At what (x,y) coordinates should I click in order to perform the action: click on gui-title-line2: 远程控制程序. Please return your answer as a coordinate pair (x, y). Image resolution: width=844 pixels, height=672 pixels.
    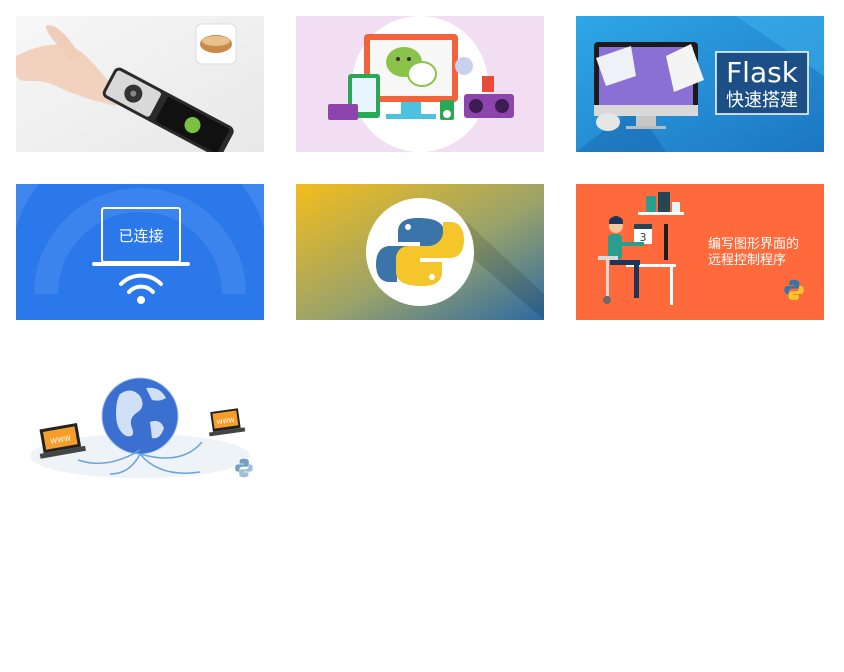
    Looking at the image, I should click on (747, 260).